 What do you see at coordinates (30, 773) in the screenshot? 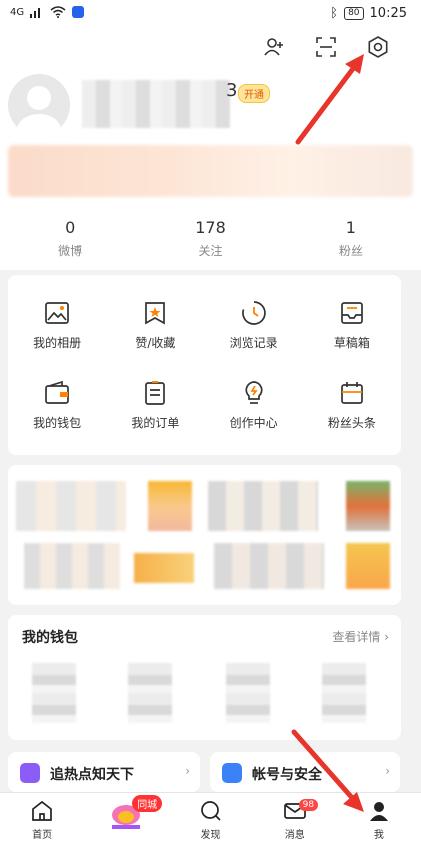
I see `clock-icon` at bounding box center [30, 773].